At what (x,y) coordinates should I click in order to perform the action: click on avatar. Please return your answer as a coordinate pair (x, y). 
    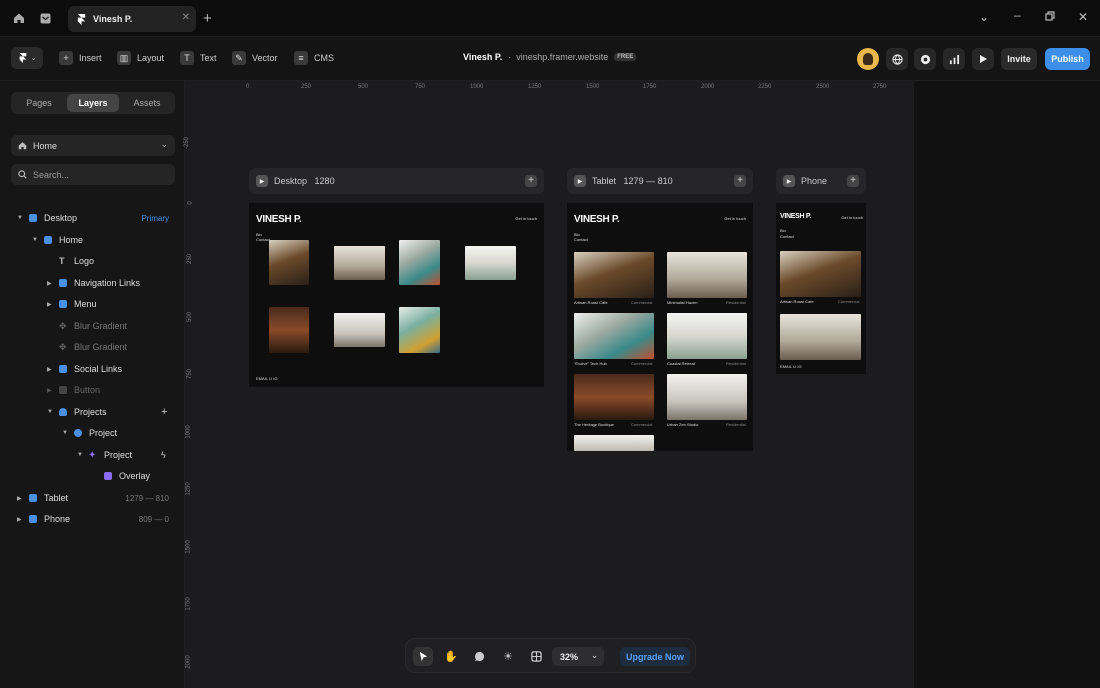
    Looking at the image, I should click on (868, 59).